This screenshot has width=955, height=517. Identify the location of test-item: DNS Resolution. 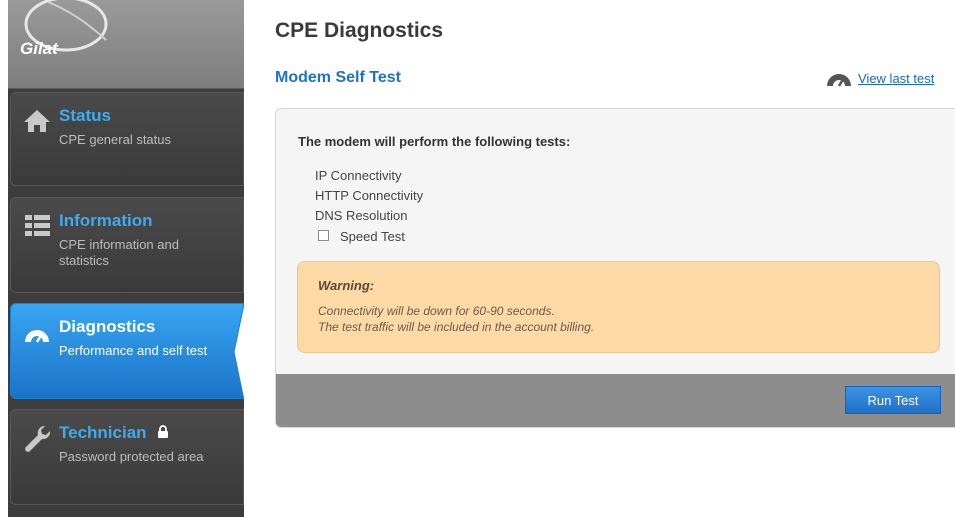
(361, 215).